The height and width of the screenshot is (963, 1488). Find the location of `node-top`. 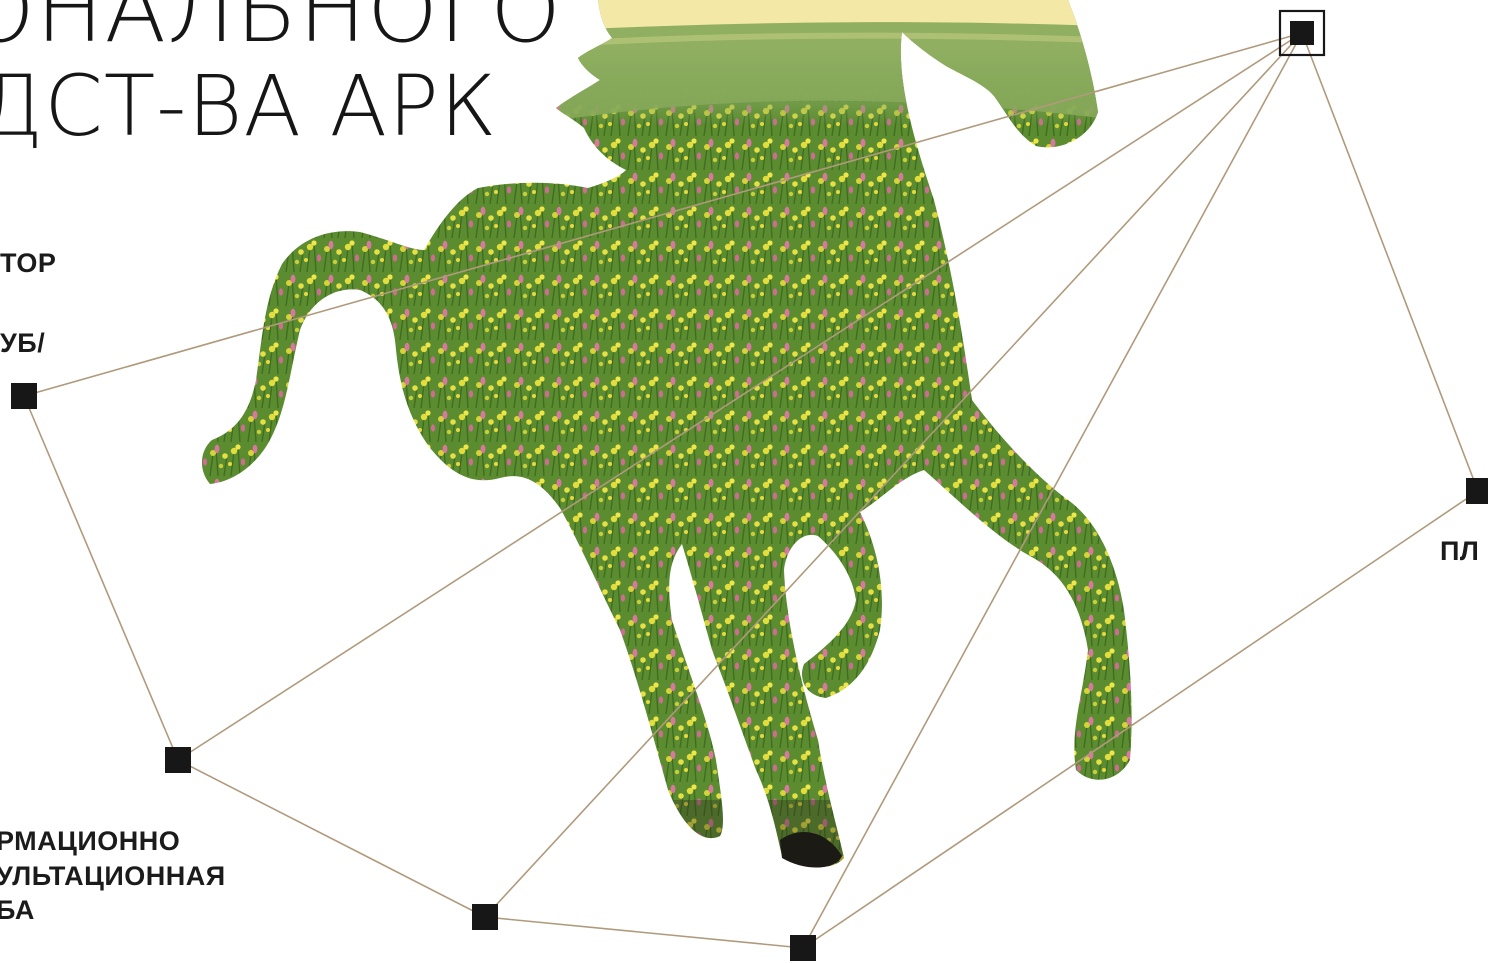

node-top is located at coordinates (1302, 33).